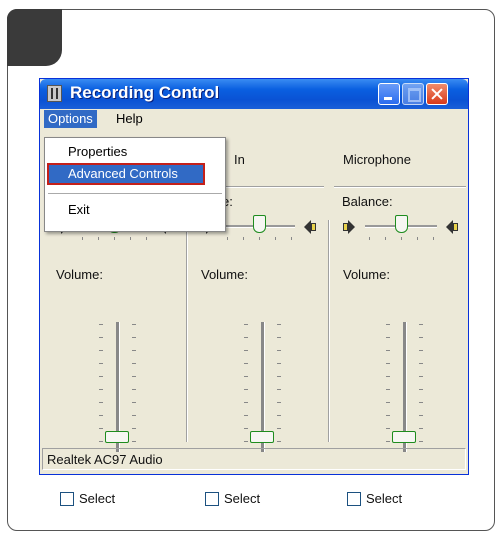  Describe the element at coordinates (136, 210) in the screenshot. I see `menu-item-exit: Exit` at that location.